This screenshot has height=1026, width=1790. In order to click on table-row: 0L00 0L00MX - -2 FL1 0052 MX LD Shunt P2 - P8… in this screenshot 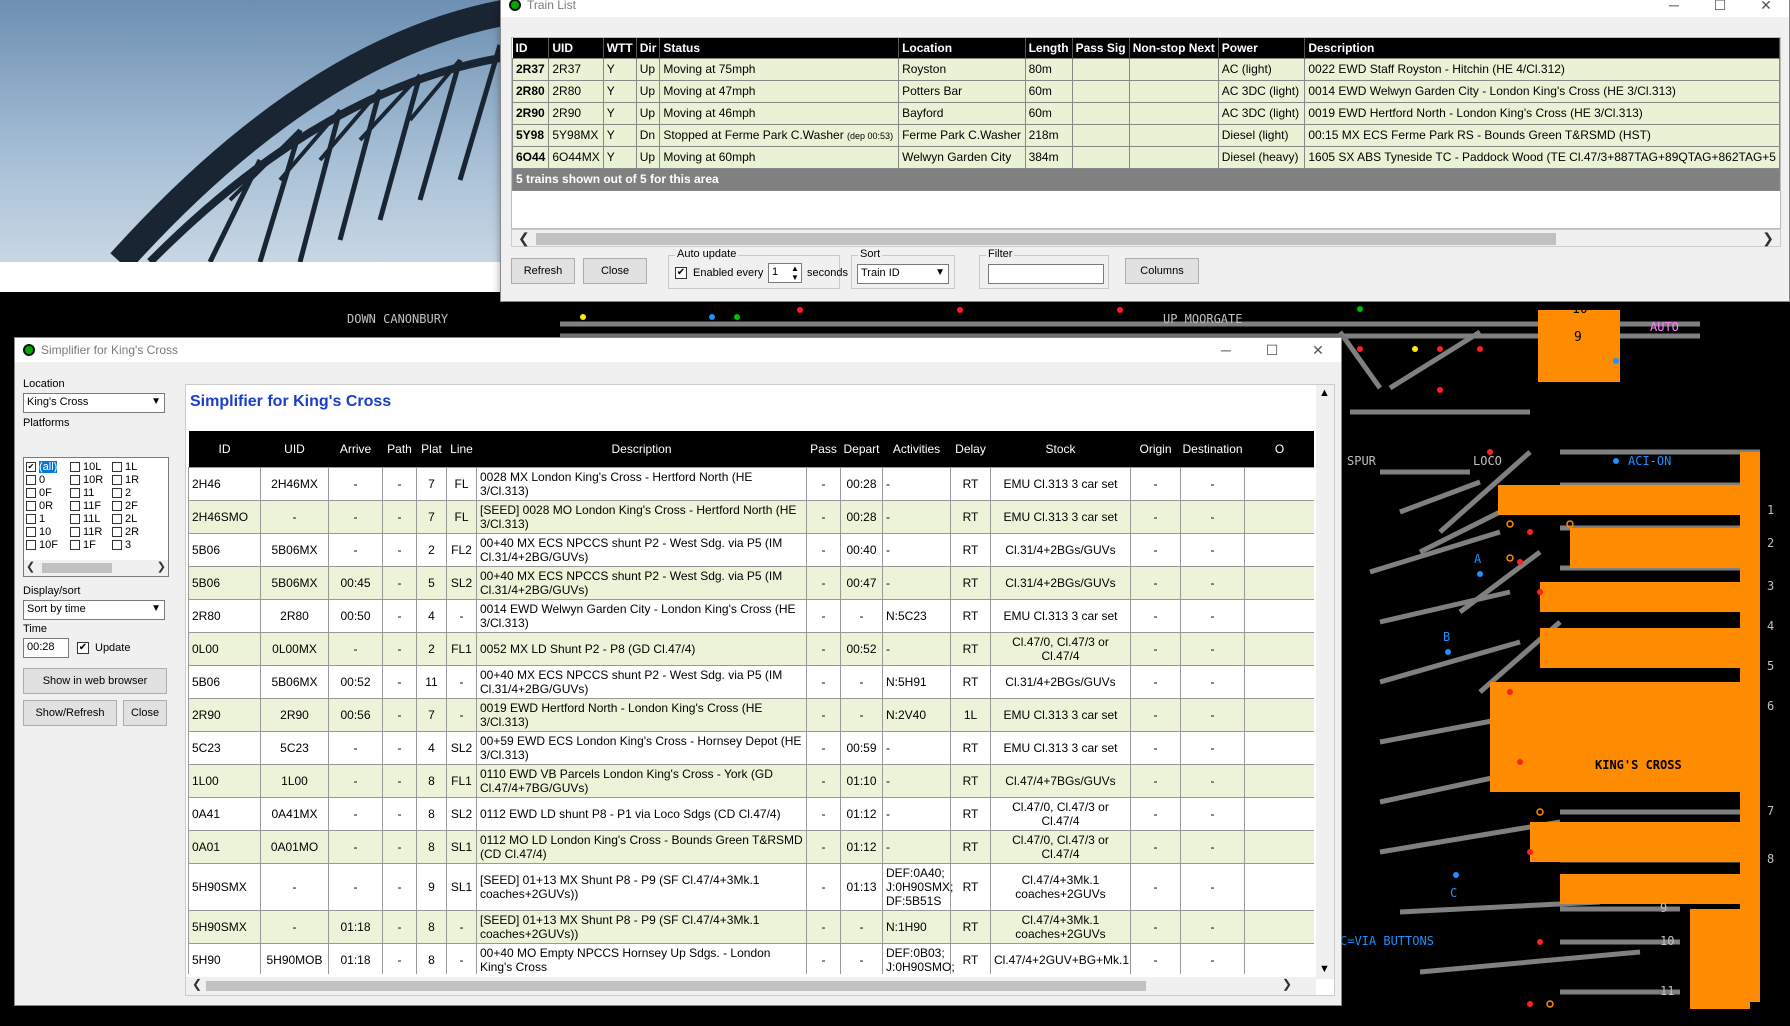, I will do `click(751, 648)`.